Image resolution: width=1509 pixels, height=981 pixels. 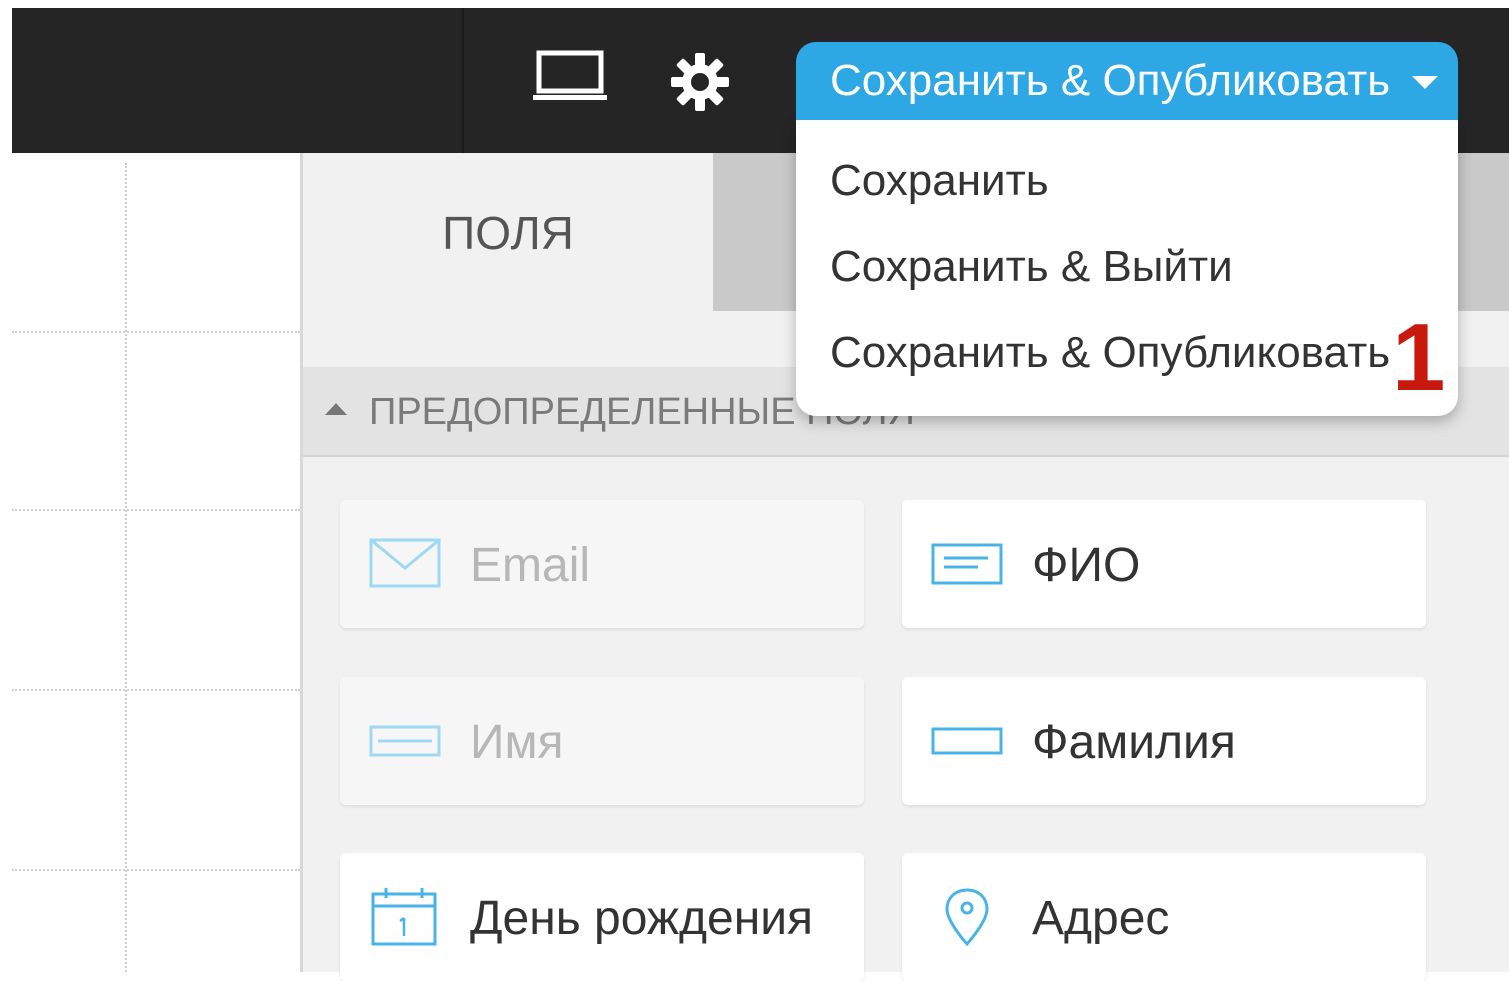 I want to click on text-lines-icon, so click(x=967, y=564).